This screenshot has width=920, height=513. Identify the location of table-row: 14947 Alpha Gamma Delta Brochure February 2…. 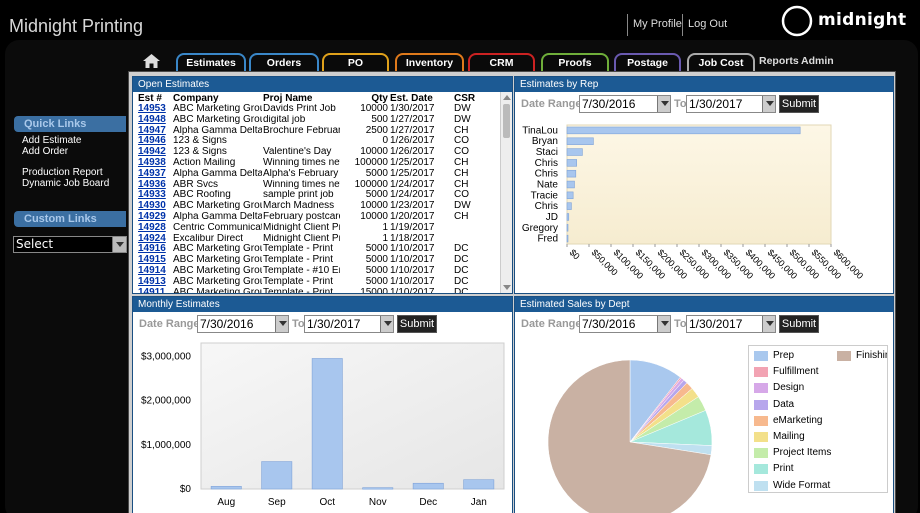
(319, 131).